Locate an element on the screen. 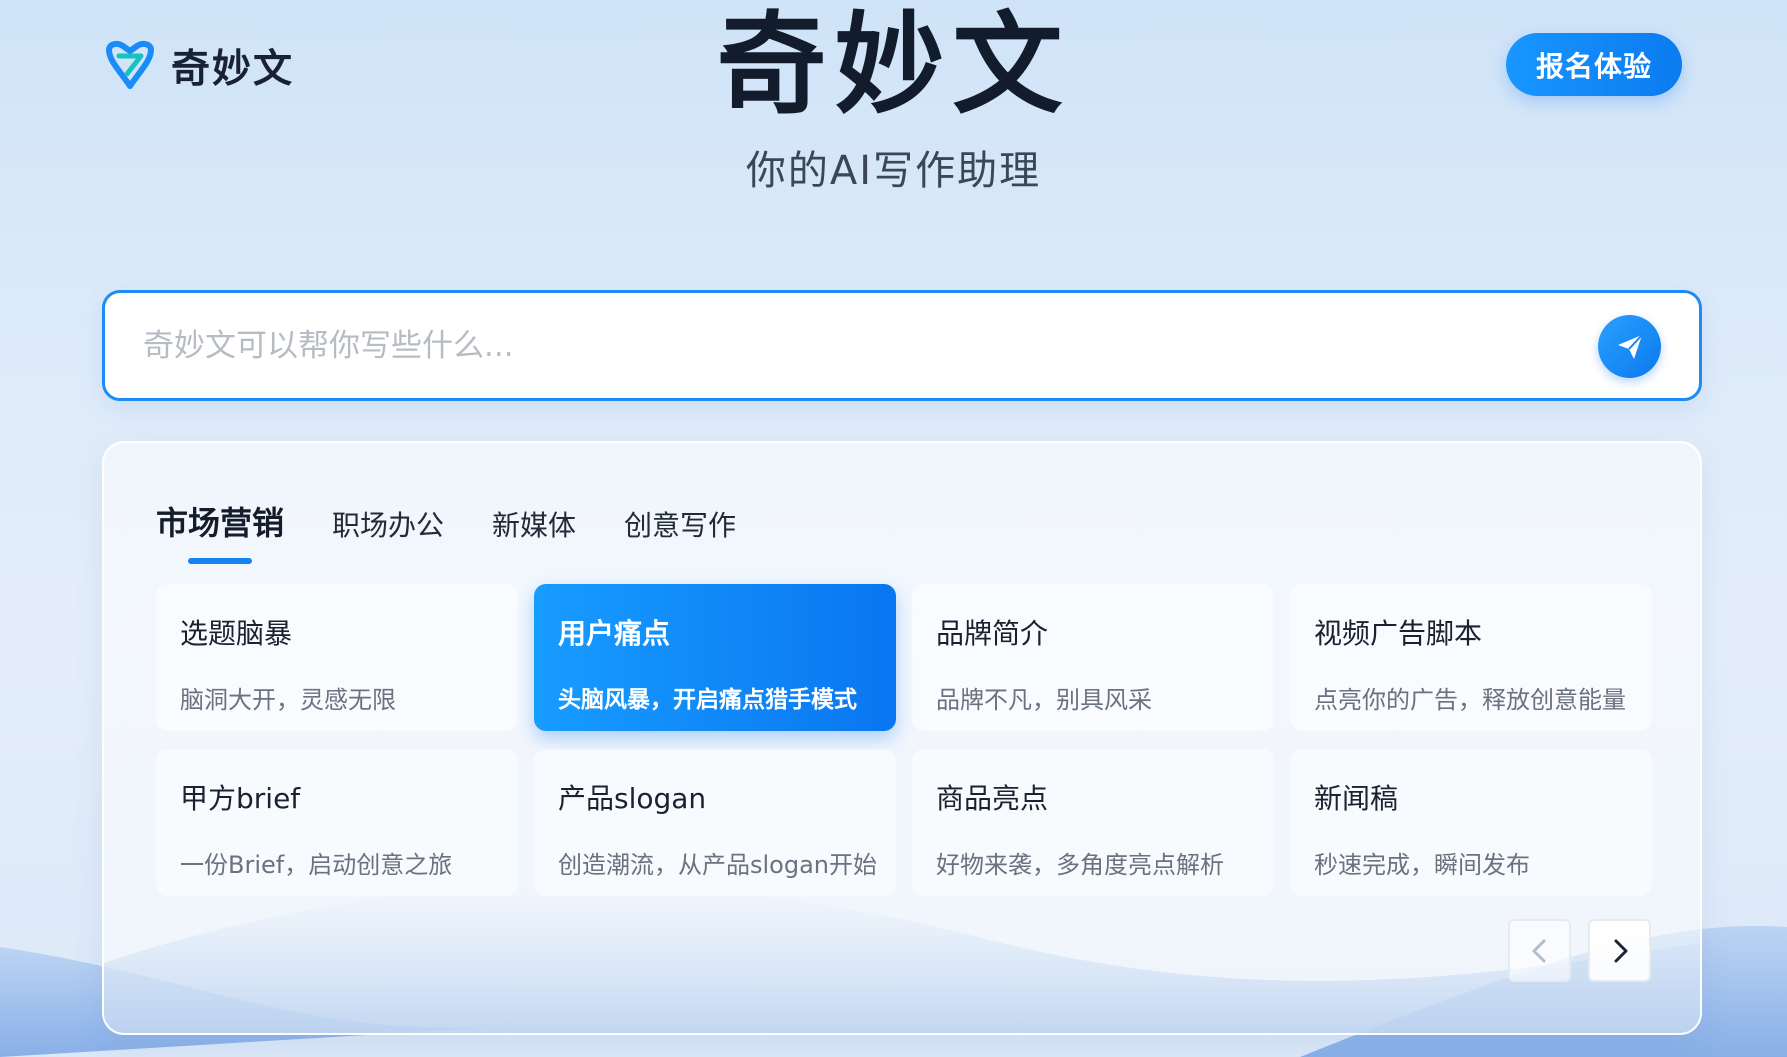  template-card-selected: 用户痛点 头脑风暴，开启痛点猎手模式 is located at coordinates (715, 657).